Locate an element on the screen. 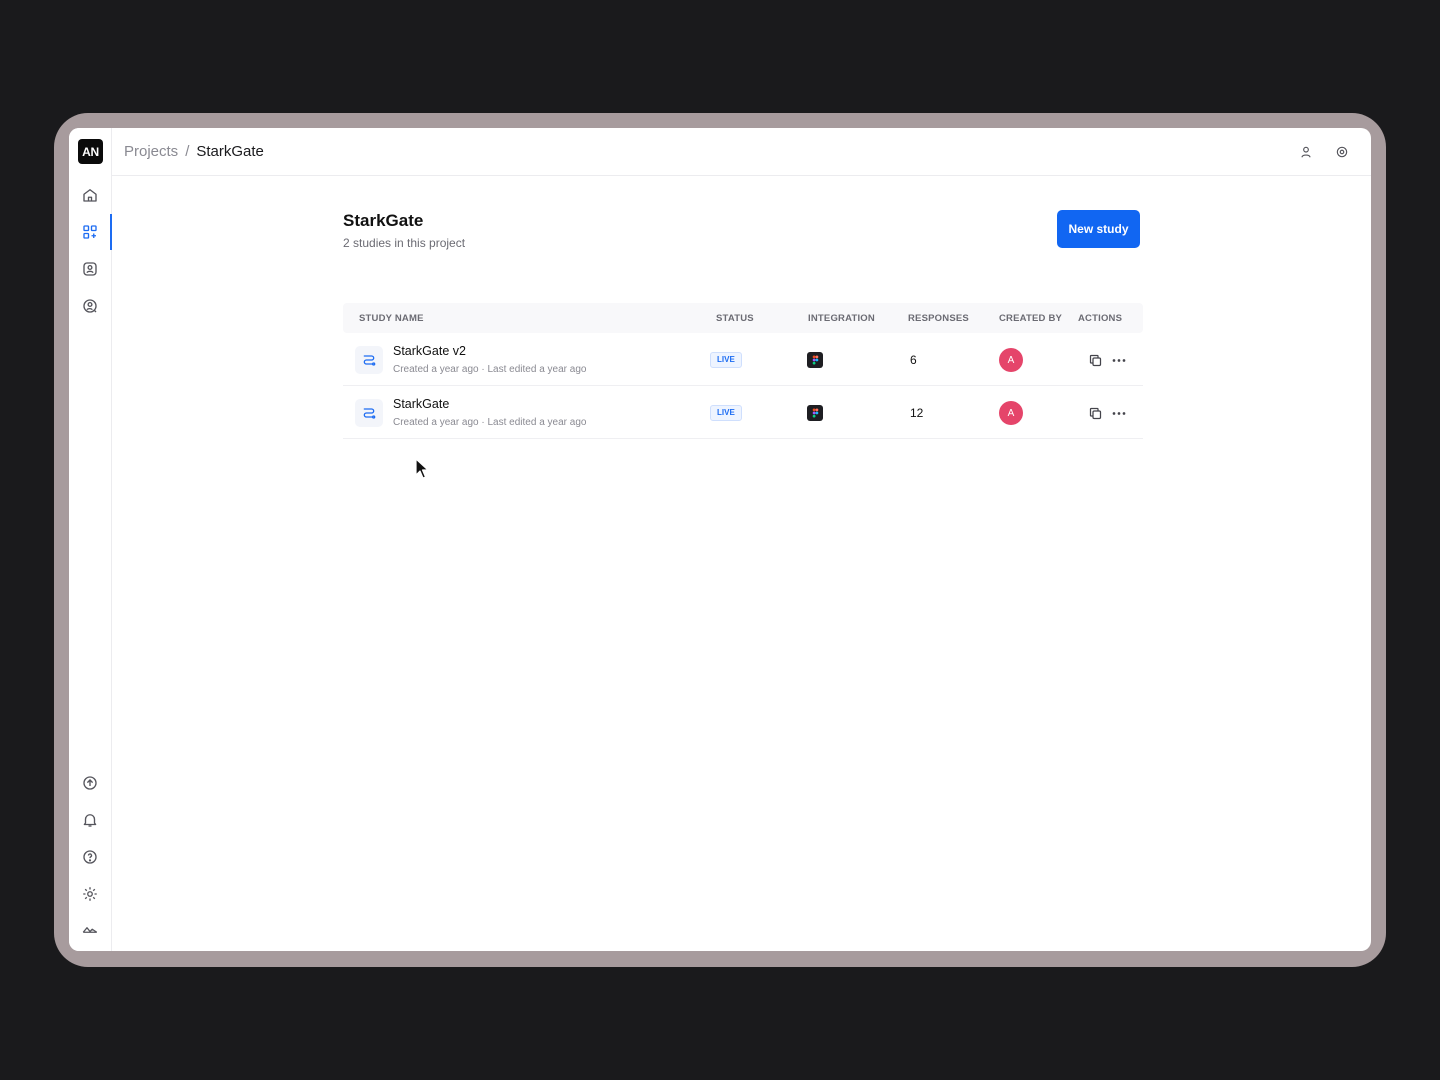 The height and width of the screenshot is (1080, 1440). workspace-logo: AN is located at coordinates (90, 151).